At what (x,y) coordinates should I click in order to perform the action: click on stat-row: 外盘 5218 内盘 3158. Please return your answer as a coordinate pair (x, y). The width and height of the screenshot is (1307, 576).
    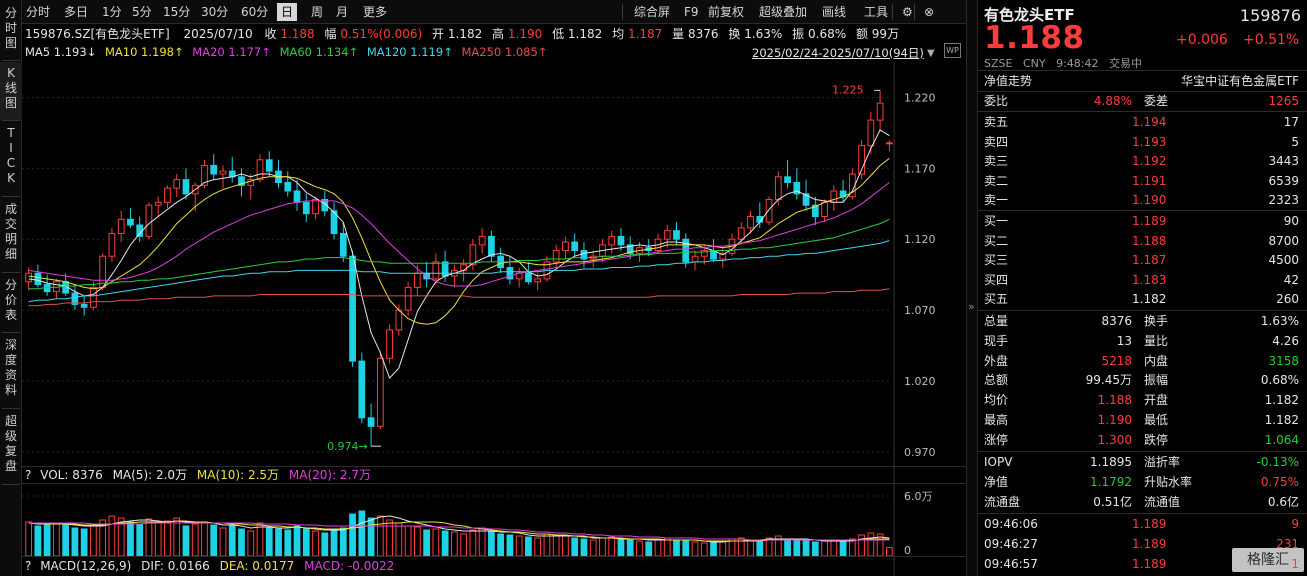
    Looking at the image, I should click on (1142, 361).